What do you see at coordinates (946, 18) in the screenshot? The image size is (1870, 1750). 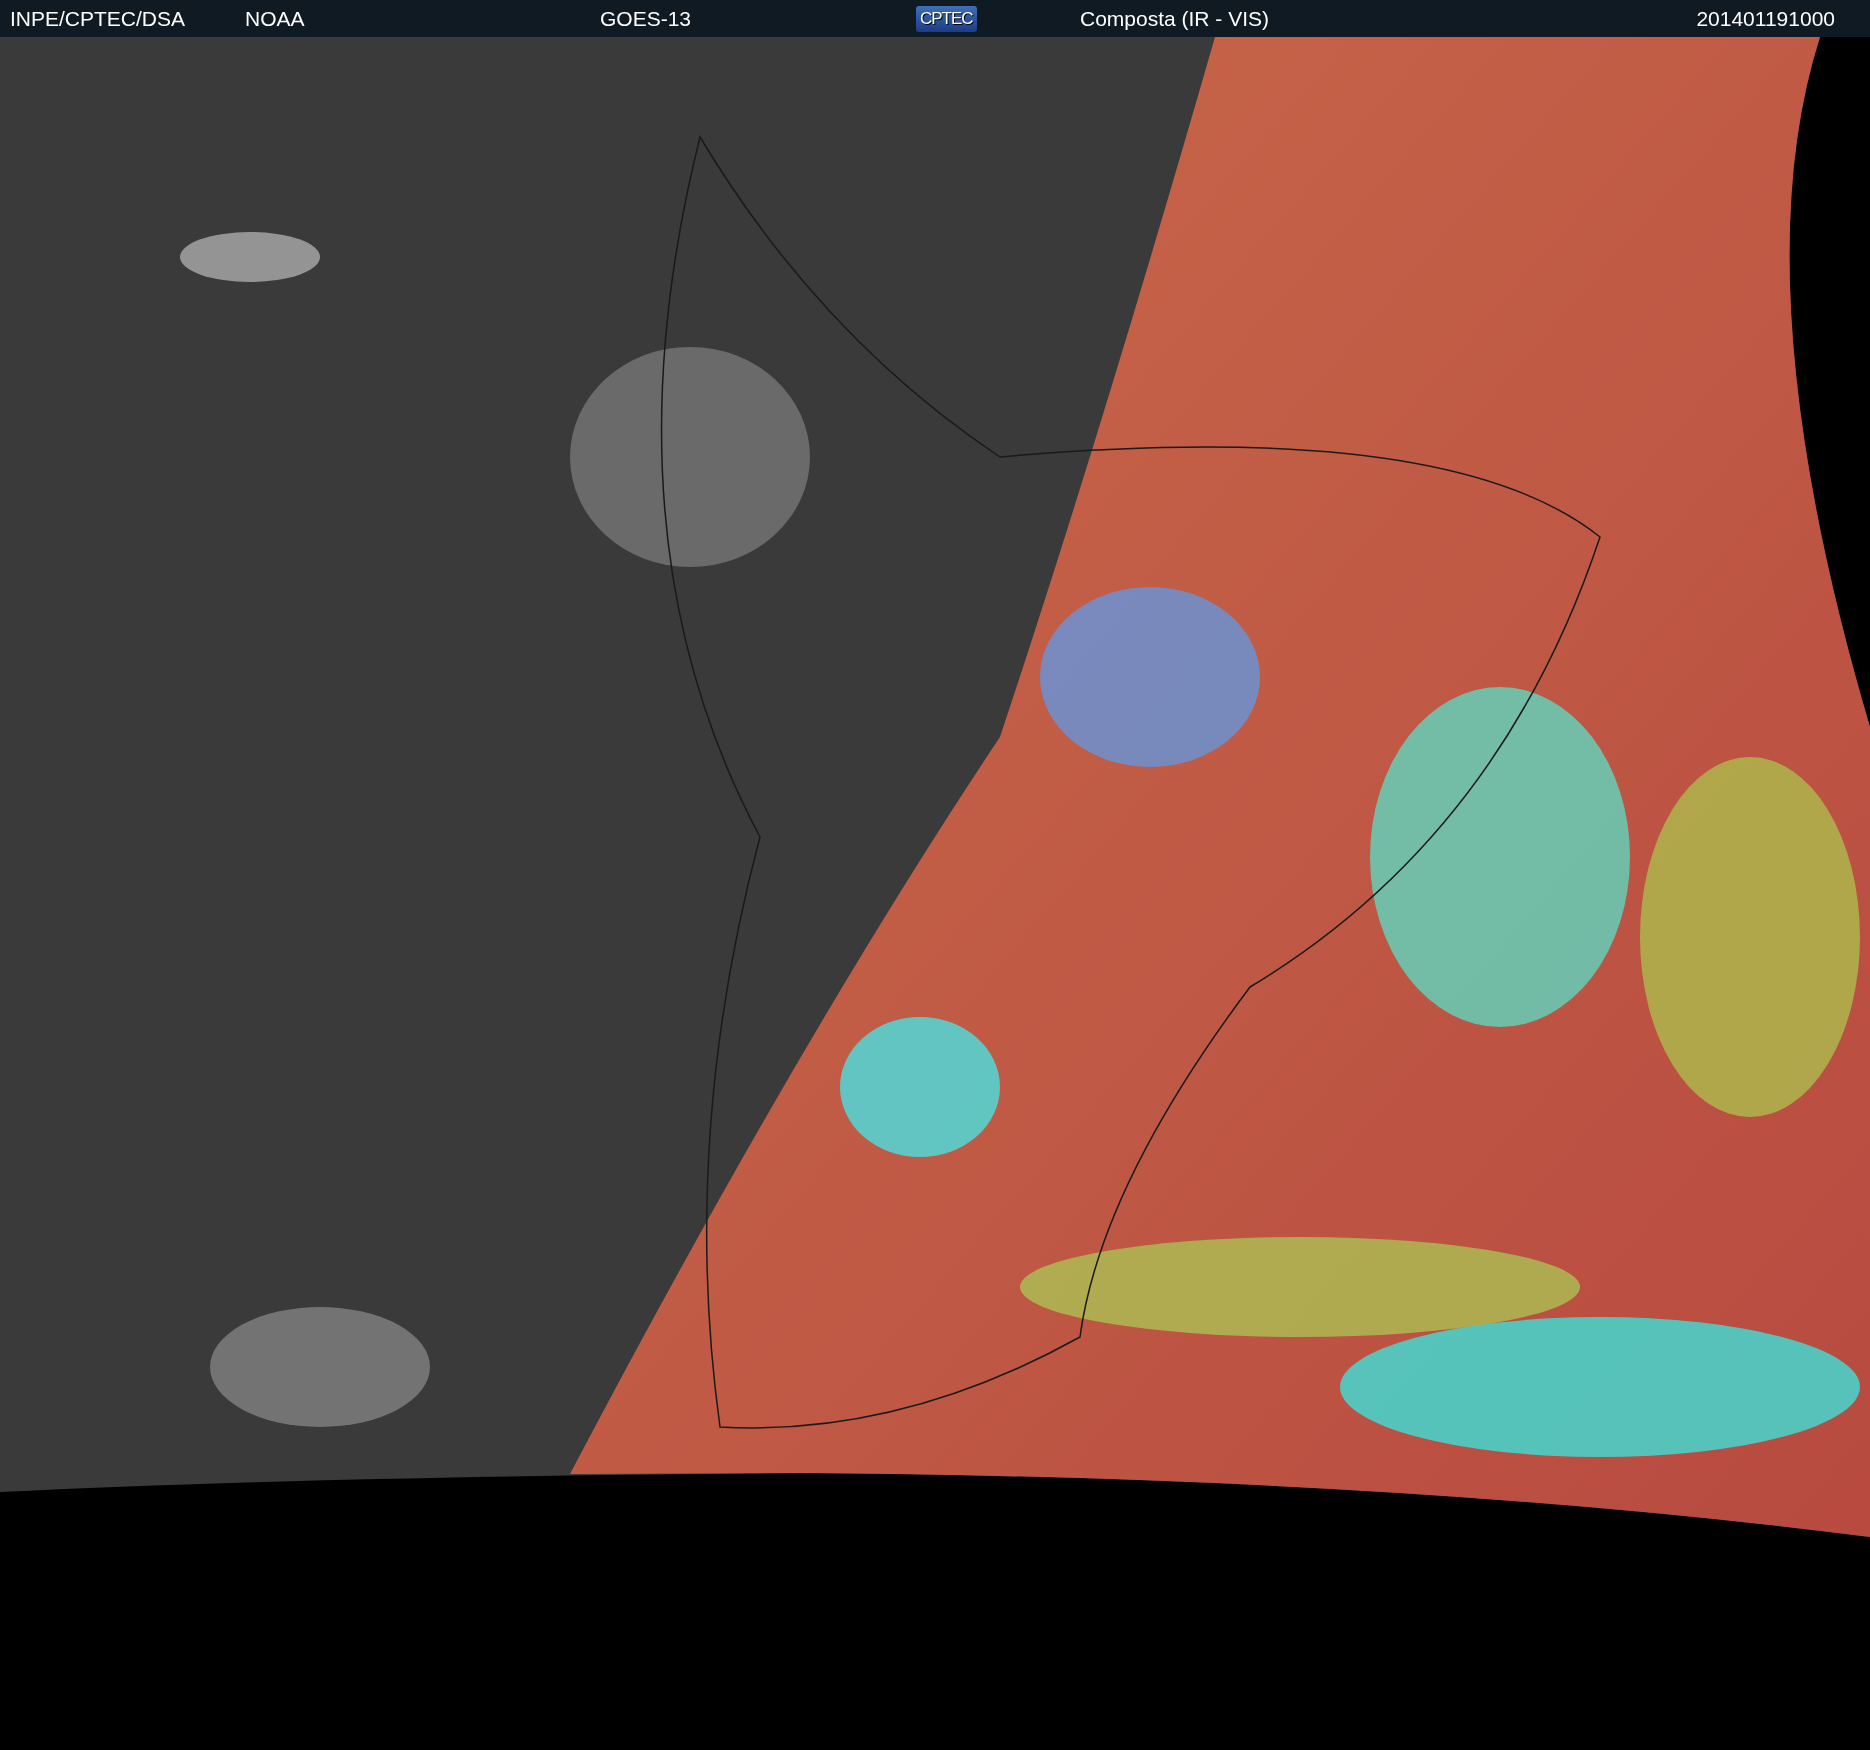 I see `logo: CPTEC` at bounding box center [946, 18].